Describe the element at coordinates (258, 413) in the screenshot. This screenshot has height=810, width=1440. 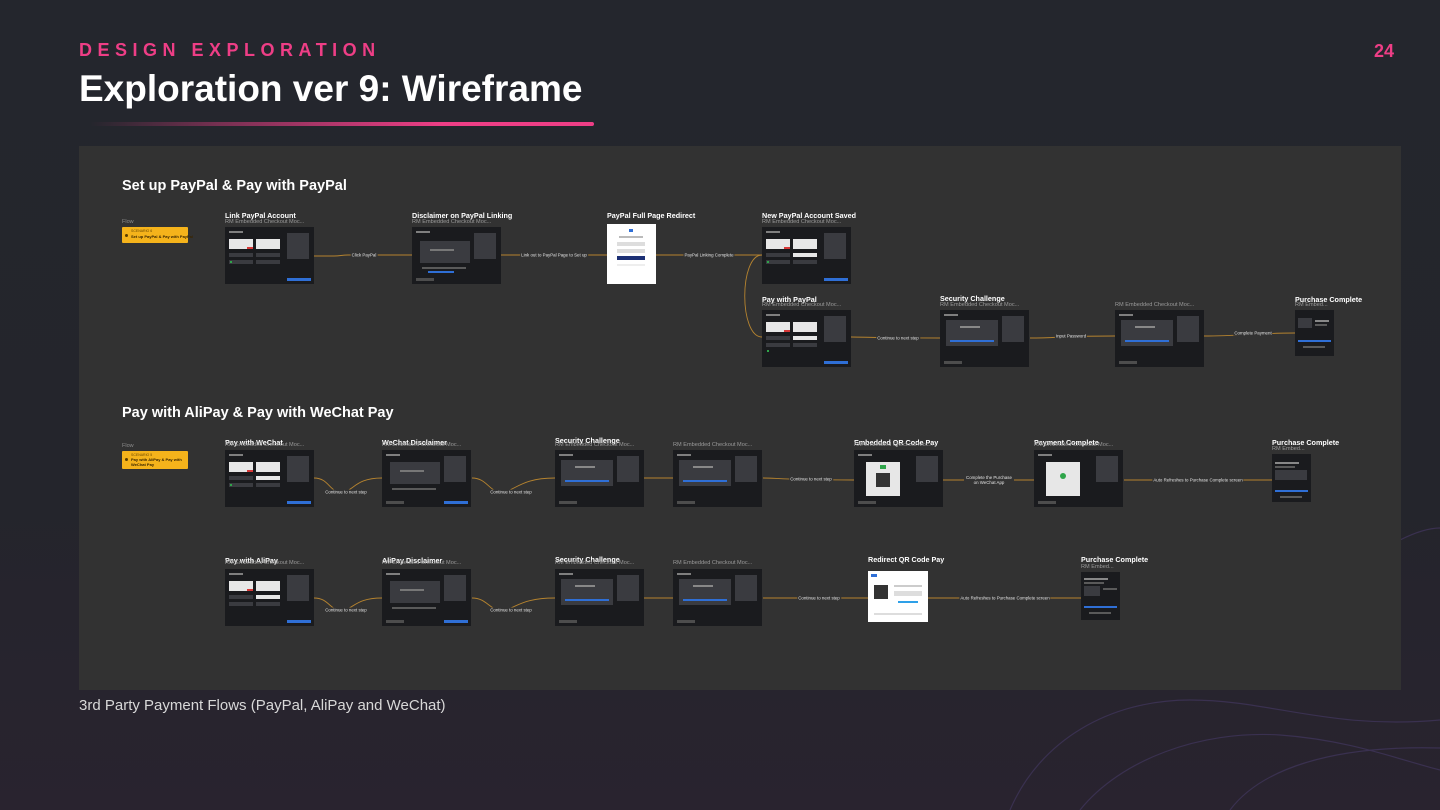
I see `section-title-alipay-wechat: Pay with AliPay & Pay with WeChat Pay` at that location.